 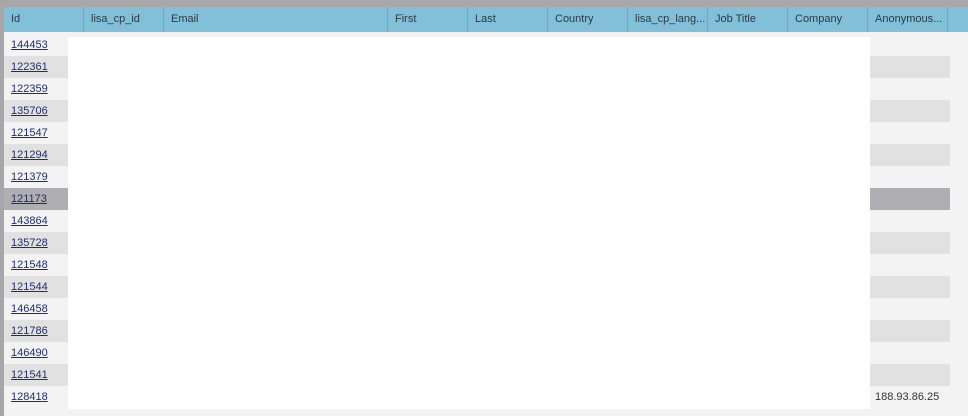 I want to click on column-header-country: Country, so click(x=588, y=19).